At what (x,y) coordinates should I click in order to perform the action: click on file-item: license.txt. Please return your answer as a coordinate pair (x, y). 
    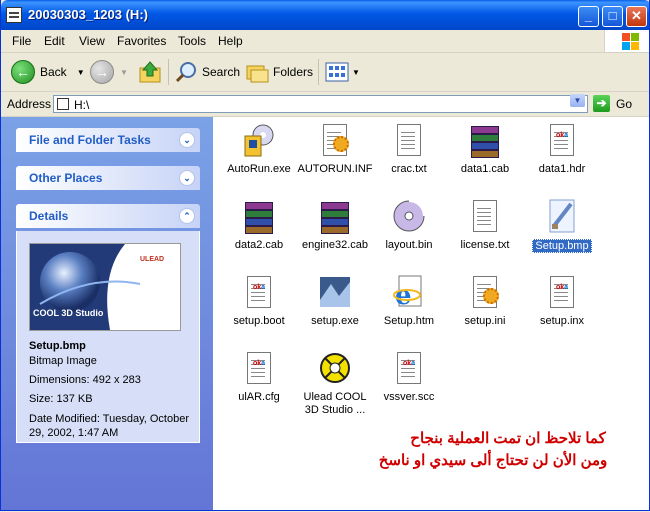
    Looking at the image, I should click on (485, 224).